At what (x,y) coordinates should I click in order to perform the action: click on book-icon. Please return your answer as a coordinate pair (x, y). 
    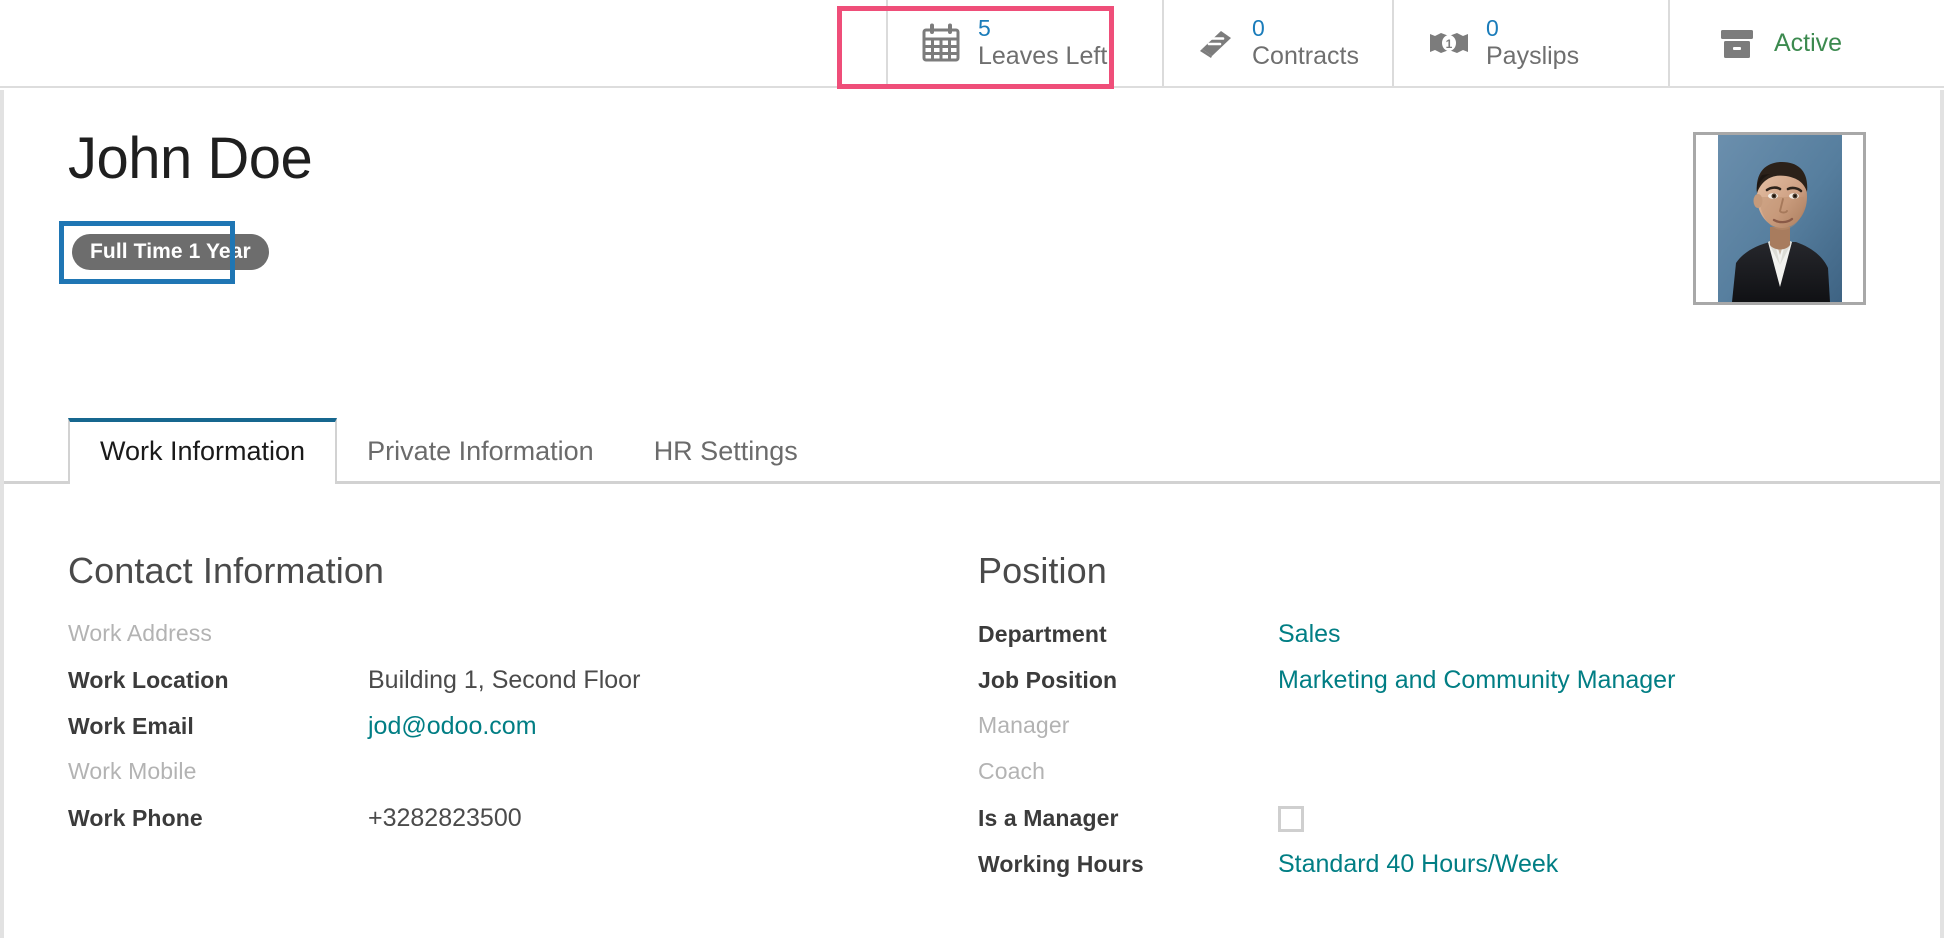
    Looking at the image, I should click on (1215, 43).